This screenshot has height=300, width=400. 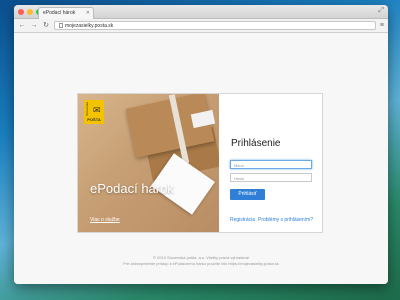 What do you see at coordinates (59, 13) in the screenshot?
I see `tab-title: ePodací hárok` at bounding box center [59, 13].